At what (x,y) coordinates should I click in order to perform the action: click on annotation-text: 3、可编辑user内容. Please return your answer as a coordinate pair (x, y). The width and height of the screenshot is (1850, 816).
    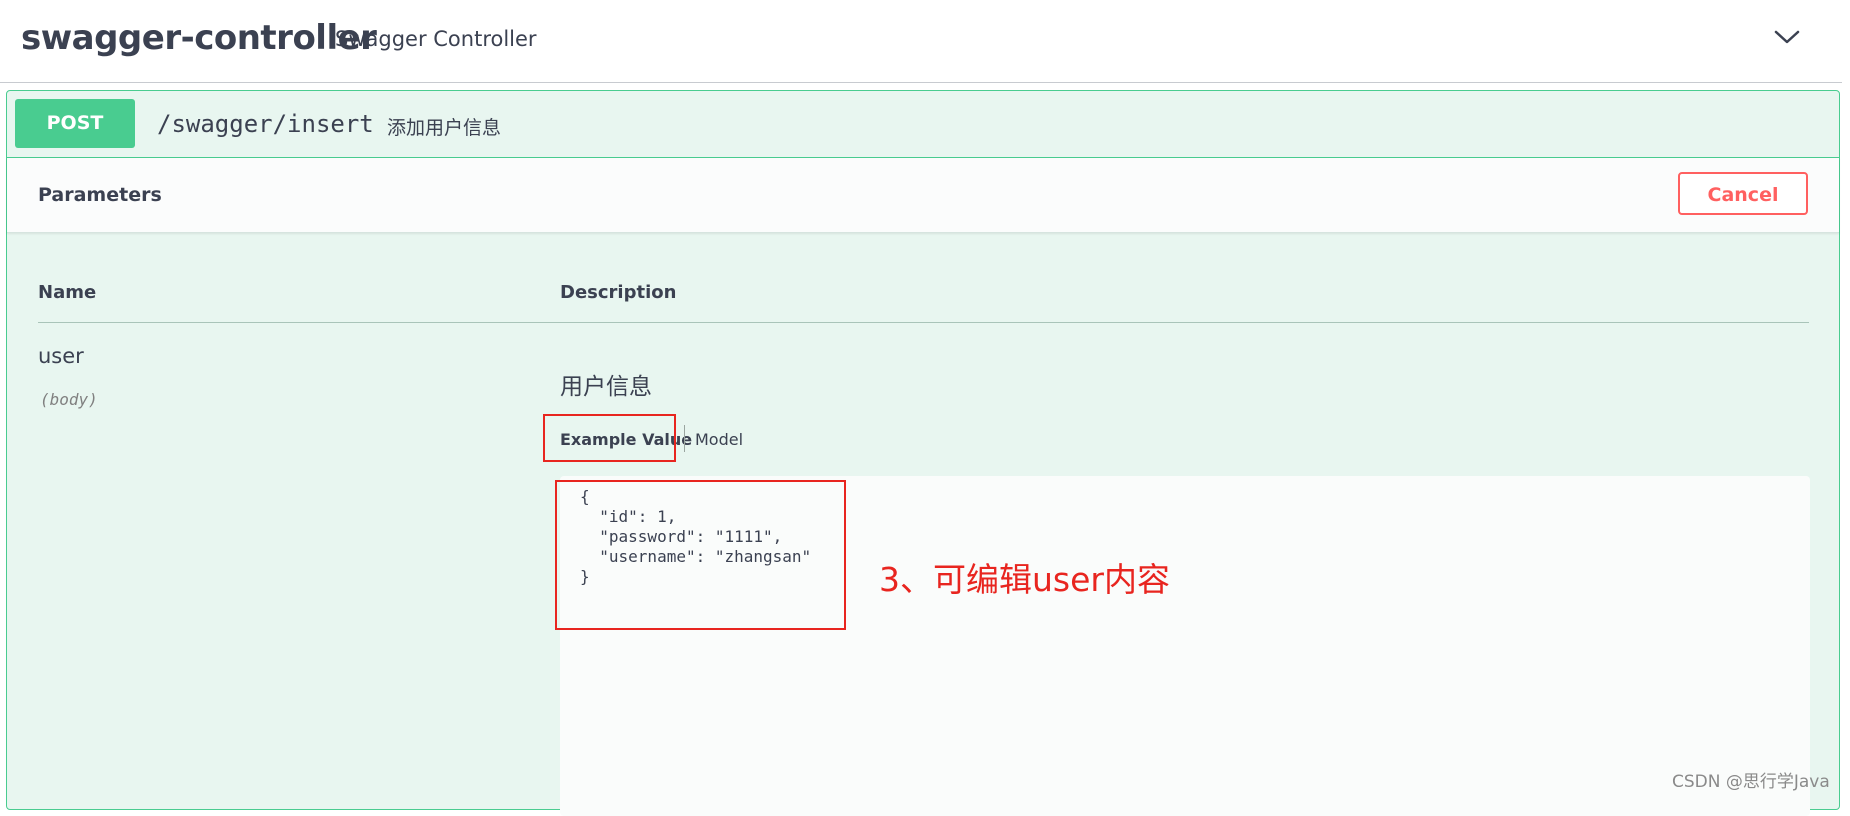
    Looking at the image, I should click on (1024, 579).